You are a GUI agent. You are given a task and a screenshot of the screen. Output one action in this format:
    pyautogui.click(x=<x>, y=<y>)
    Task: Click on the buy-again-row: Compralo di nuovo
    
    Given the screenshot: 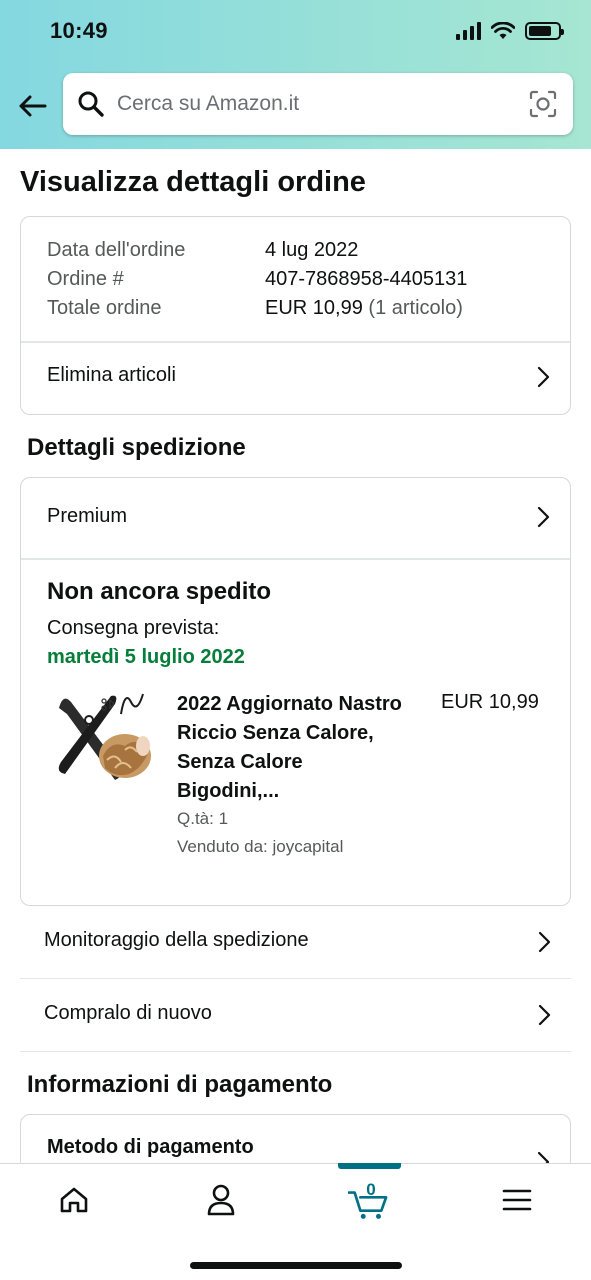 What is the action you would take?
    pyautogui.click(x=295, y=1015)
    